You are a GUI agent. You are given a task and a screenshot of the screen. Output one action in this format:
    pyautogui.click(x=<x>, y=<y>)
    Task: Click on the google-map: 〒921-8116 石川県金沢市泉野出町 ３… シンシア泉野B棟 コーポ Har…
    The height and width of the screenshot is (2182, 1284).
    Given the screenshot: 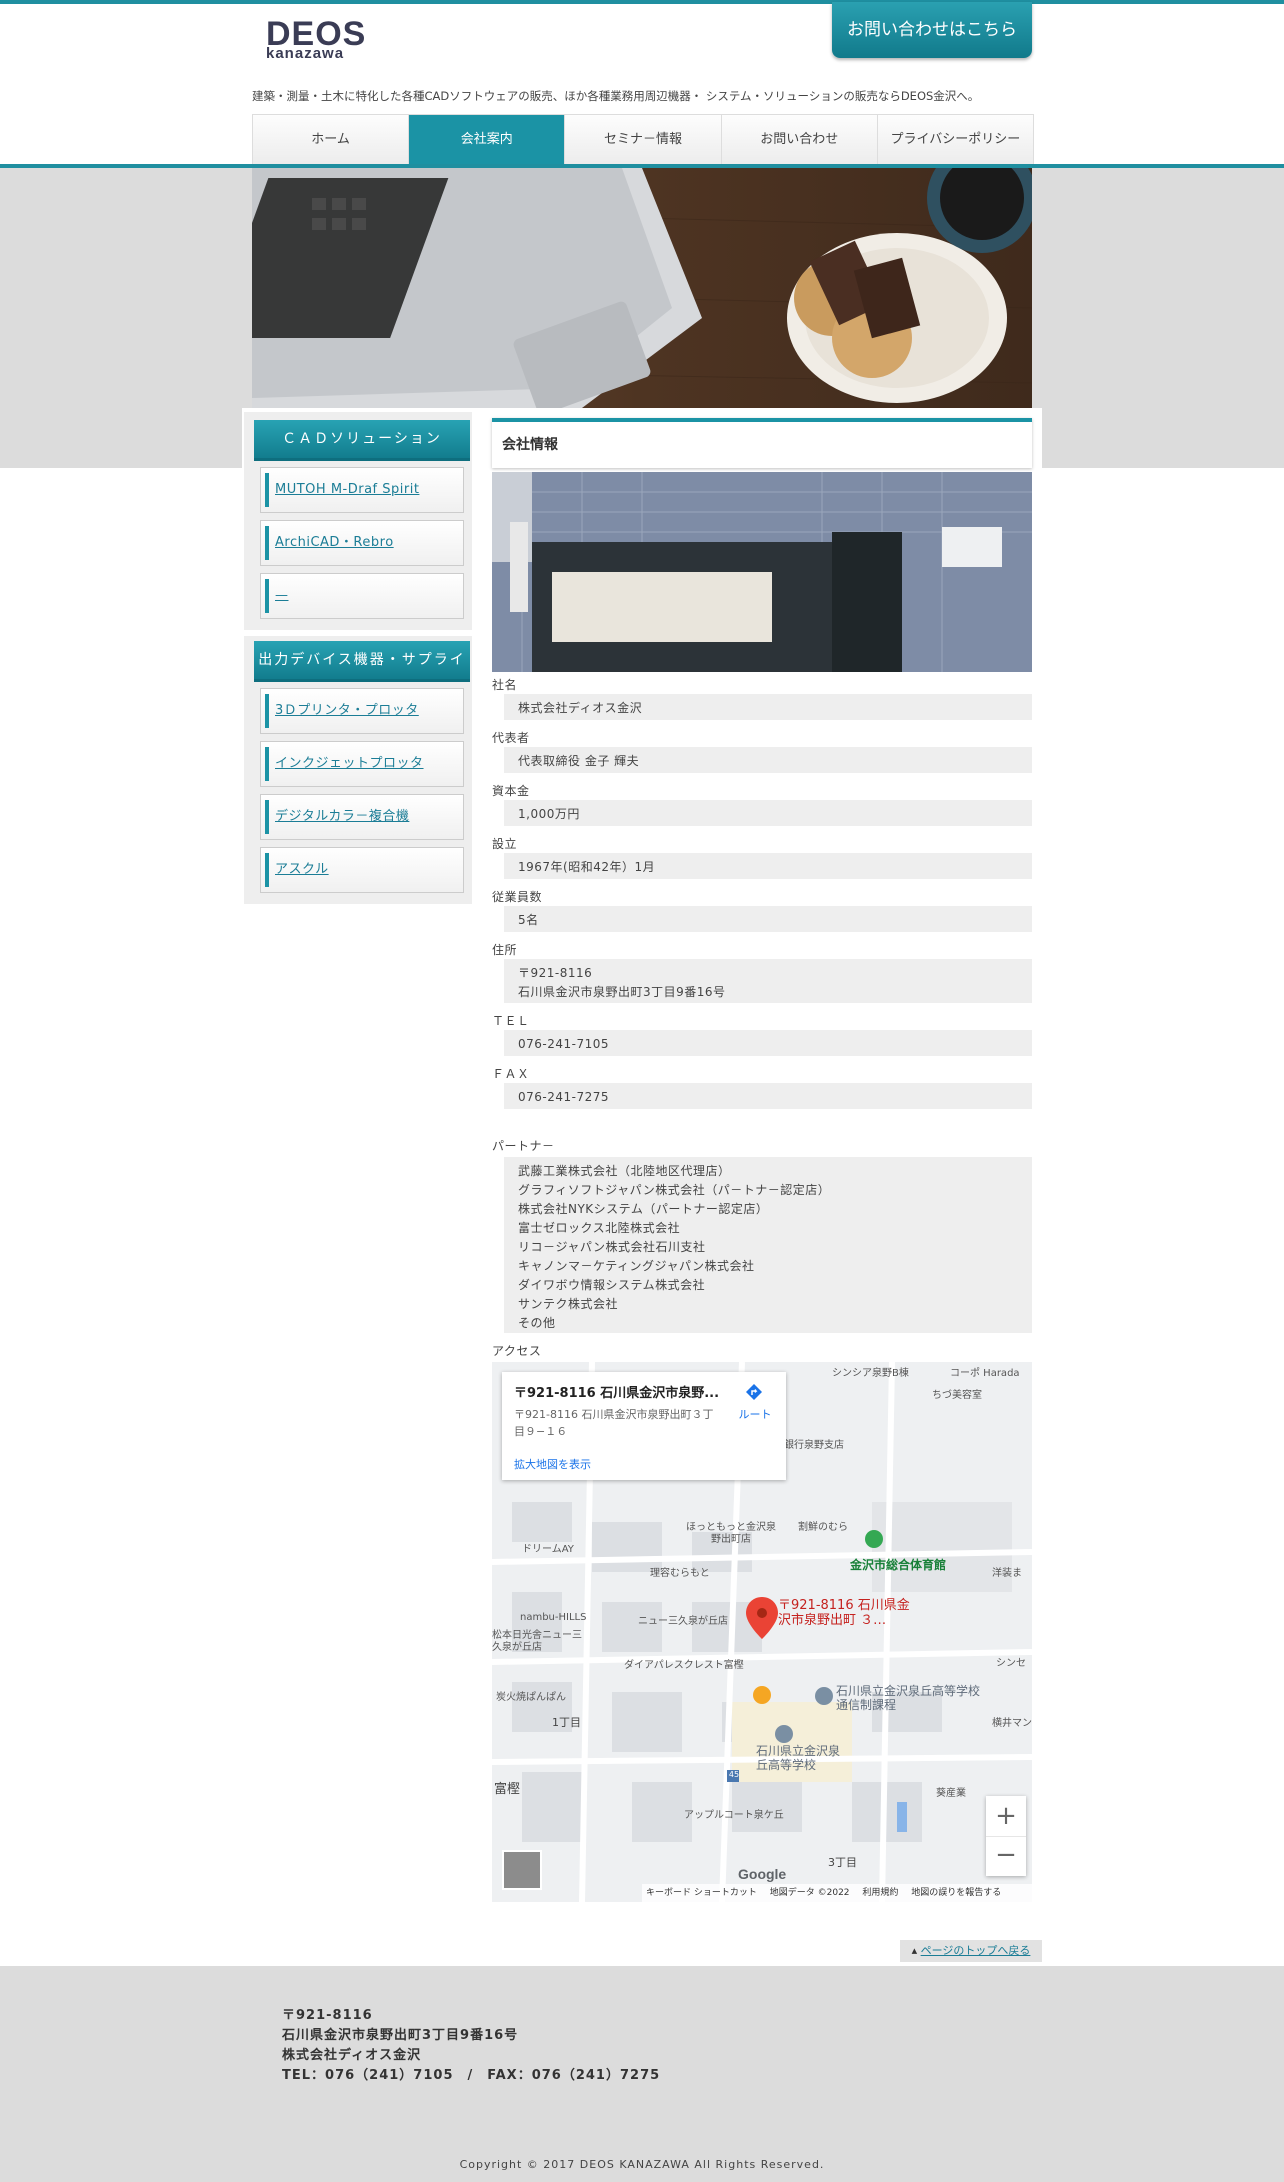 What is the action you would take?
    pyautogui.click(x=762, y=1632)
    